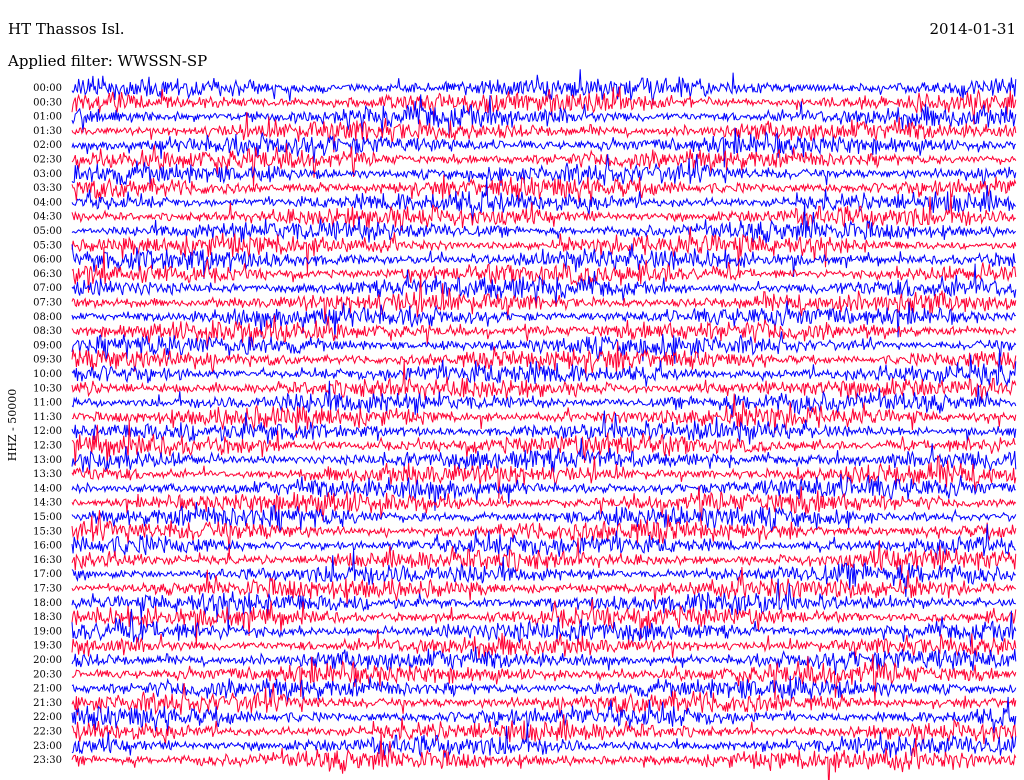  Describe the element at coordinates (47, 617) in the screenshot. I see `time-tick-label: 18:30` at that location.